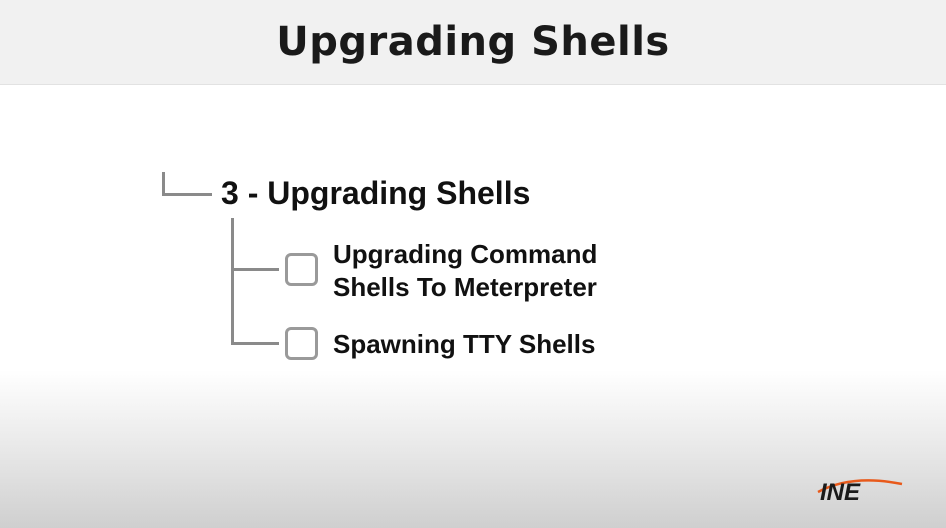 The image size is (946, 528). Describe the element at coordinates (187, 194) in the screenshot. I see `tree-connector-root-horizontal` at that location.